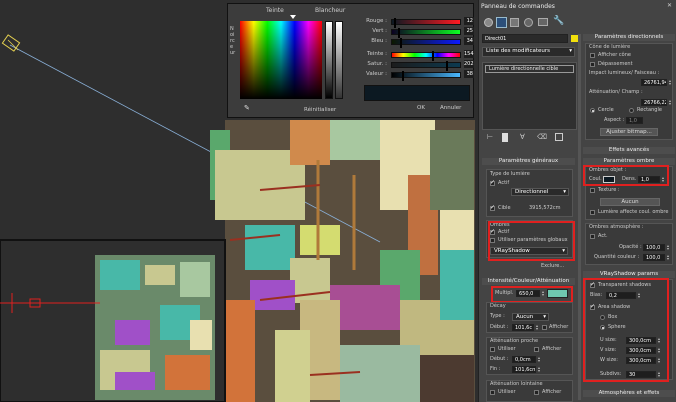  What do you see at coordinates (536, 349) in the screenshot?
I see `near-show-checkbox` at bounding box center [536, 349].